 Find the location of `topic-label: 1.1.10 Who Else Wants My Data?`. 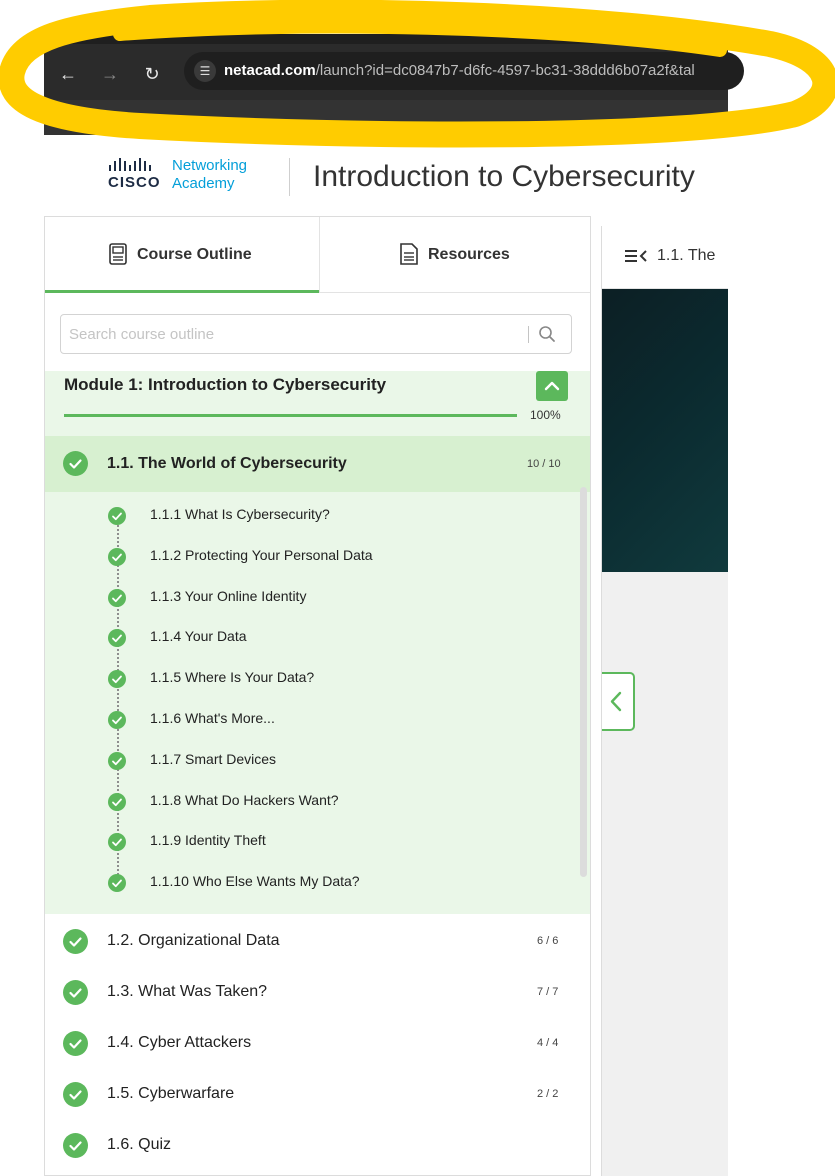

topic-label: 1.1.10 Who Else Wants My Data? is located at coordinates (255, 881).